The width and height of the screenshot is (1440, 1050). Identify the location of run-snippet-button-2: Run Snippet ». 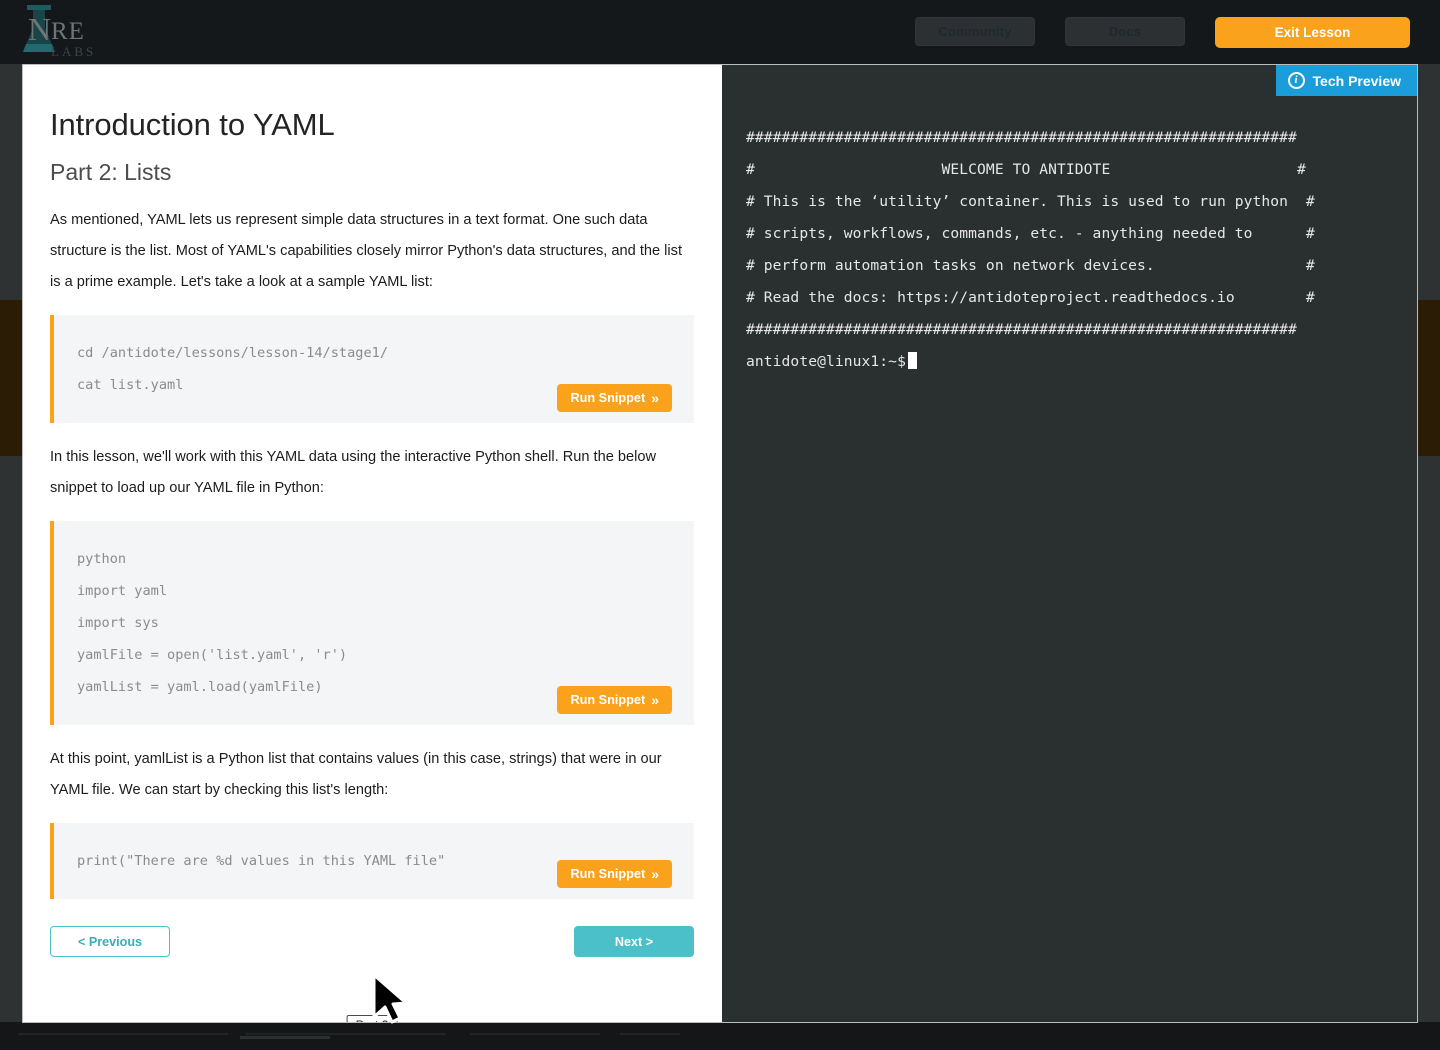
(614, 699).